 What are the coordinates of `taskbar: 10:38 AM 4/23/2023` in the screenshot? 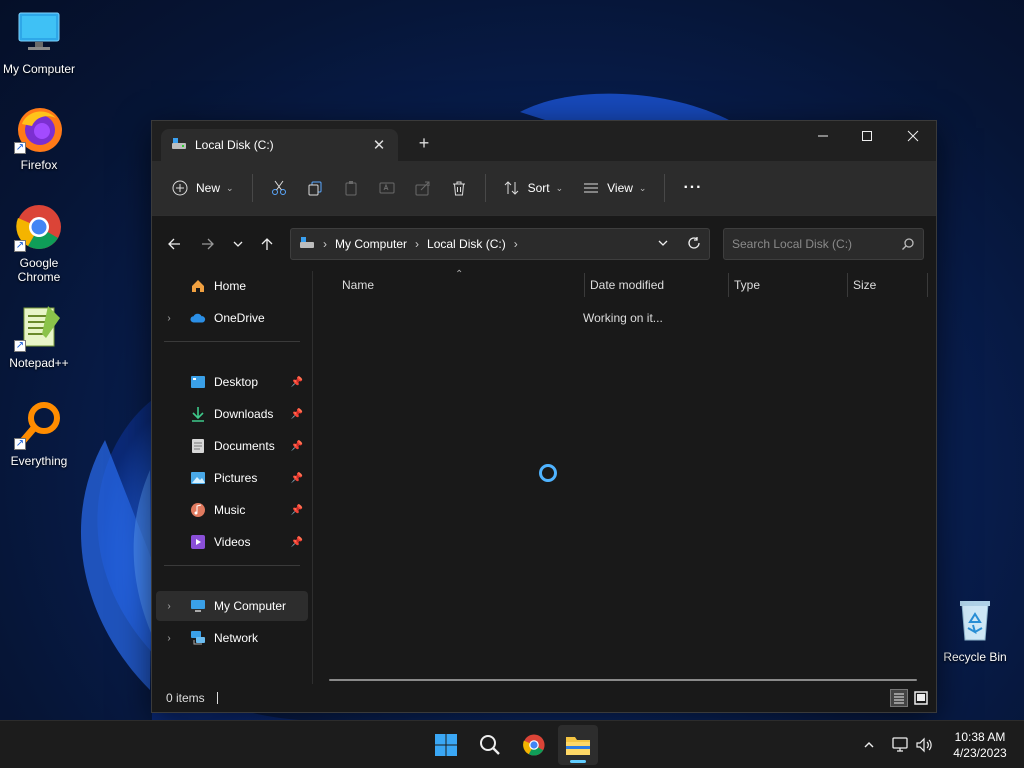 It's located at (512, 744).